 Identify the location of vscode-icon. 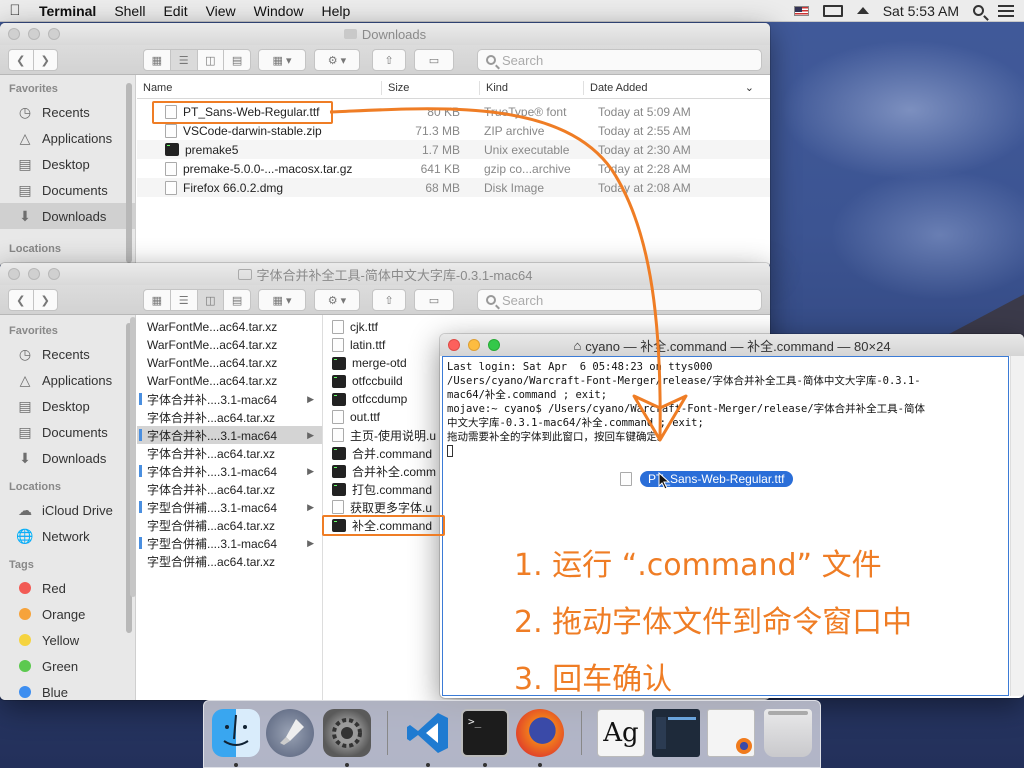
(428, 733).